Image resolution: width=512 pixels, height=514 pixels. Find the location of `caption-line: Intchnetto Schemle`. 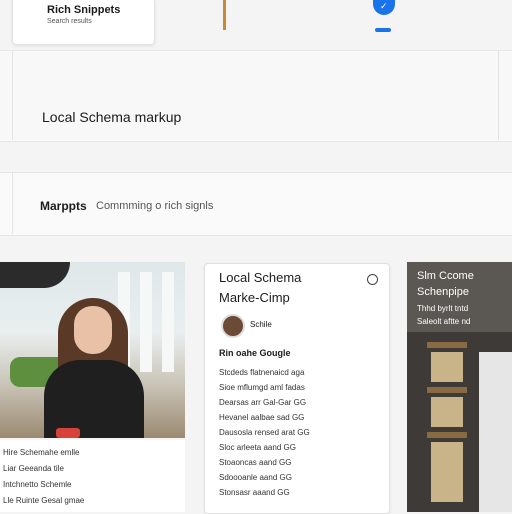

caption-line: Intchnetto Schemle is located at coordinates (37, 484).